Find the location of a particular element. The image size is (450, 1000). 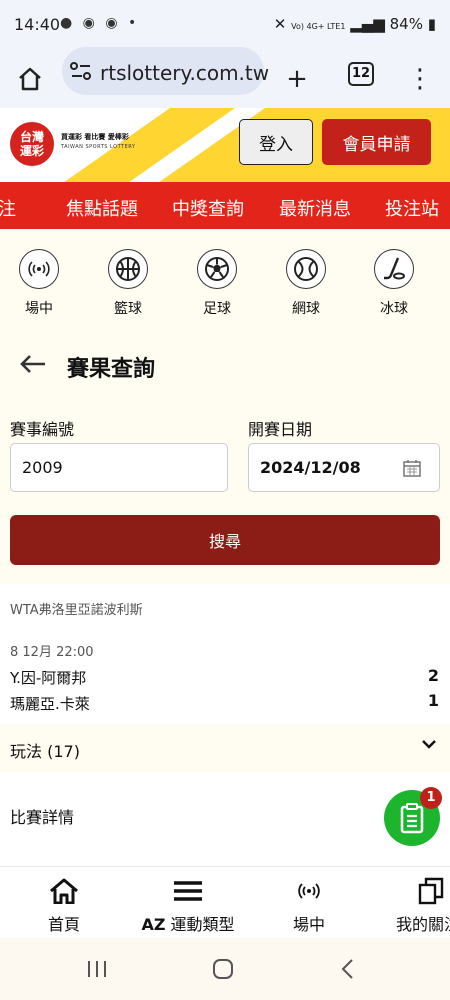

site-settings-icon is located at coordinates (81, 73).